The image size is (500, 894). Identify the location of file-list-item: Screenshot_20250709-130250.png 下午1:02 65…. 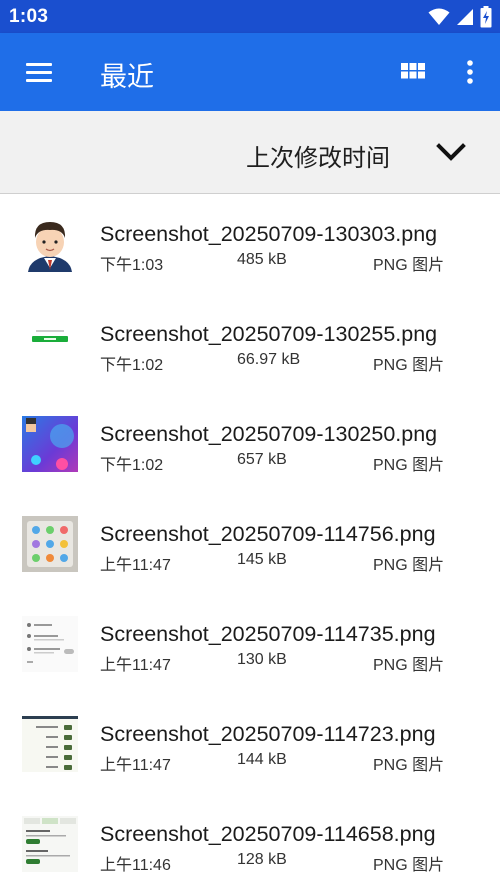
(250, 444).